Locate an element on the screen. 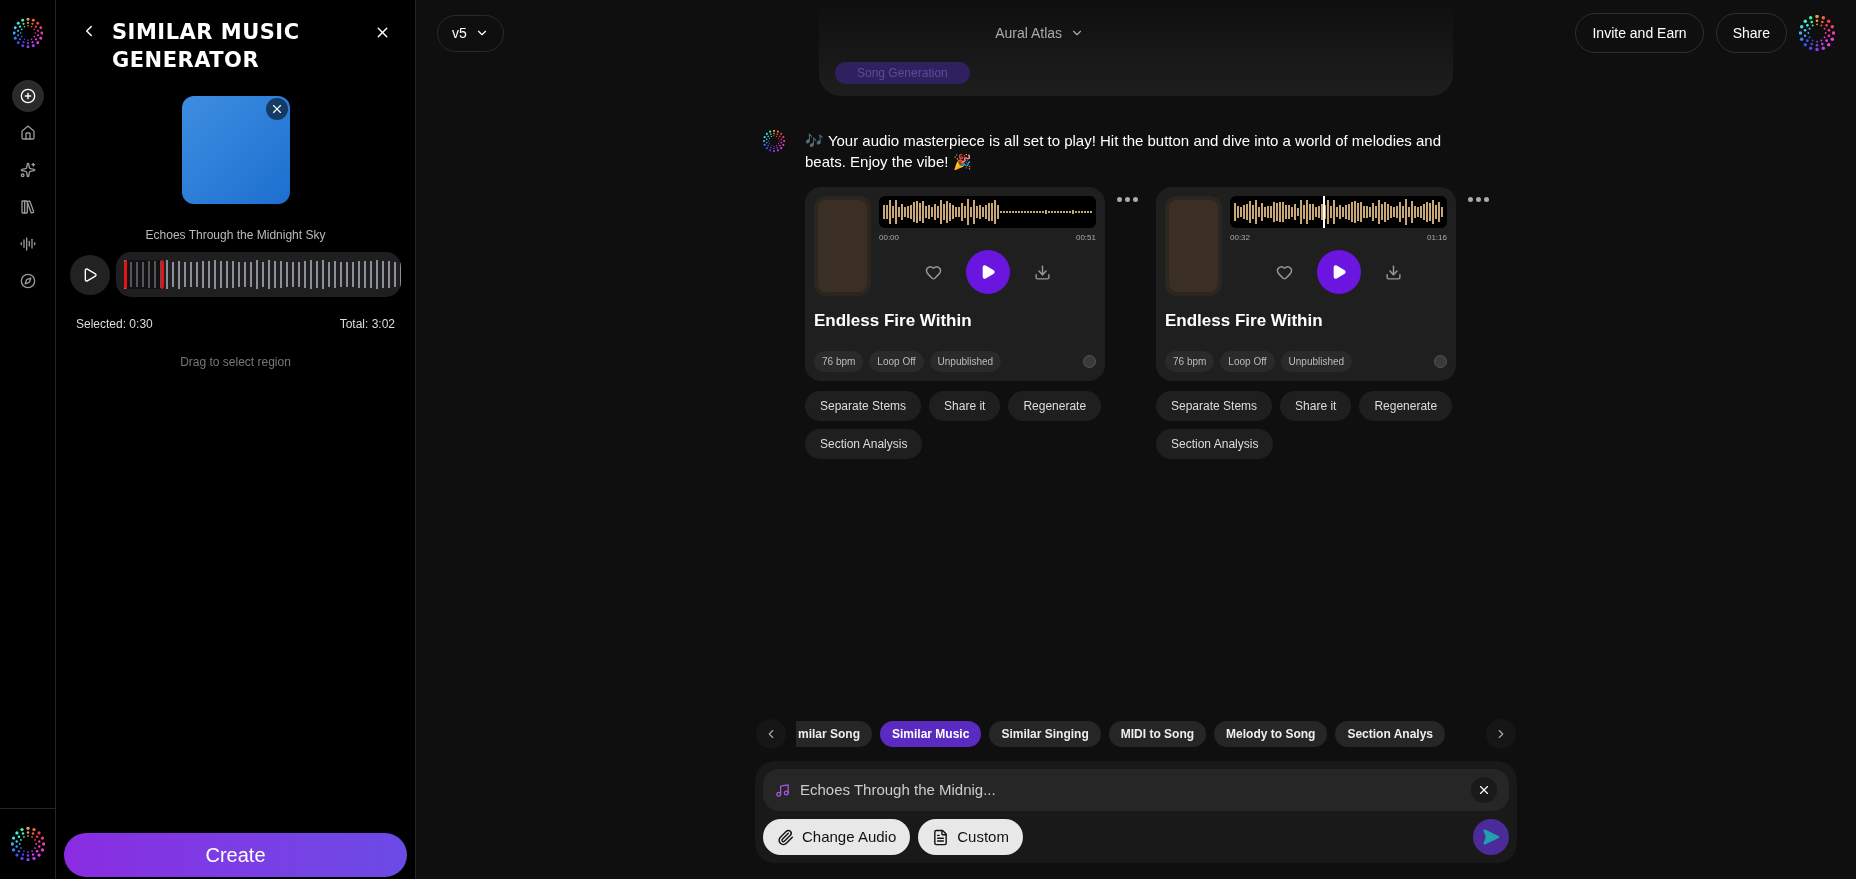  mode-tab: milar Song is located at coordinates (834, 734).